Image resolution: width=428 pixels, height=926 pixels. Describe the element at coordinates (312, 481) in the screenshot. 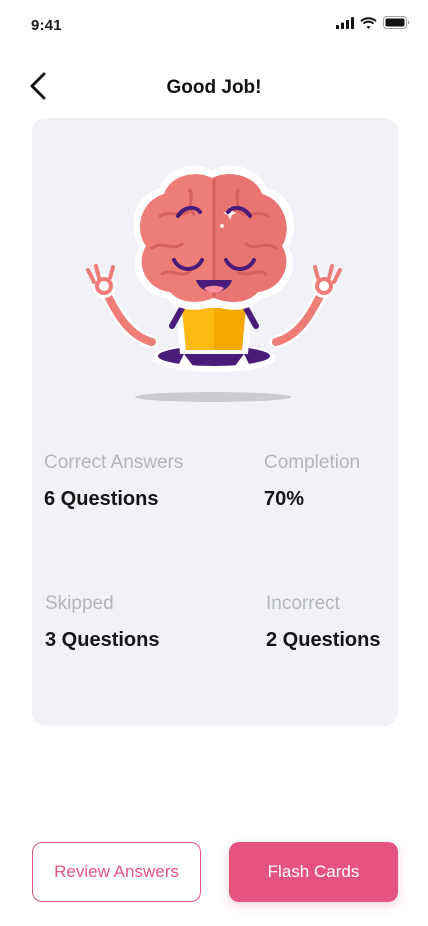

I see `stat-completion: Completion 70%` at that location.